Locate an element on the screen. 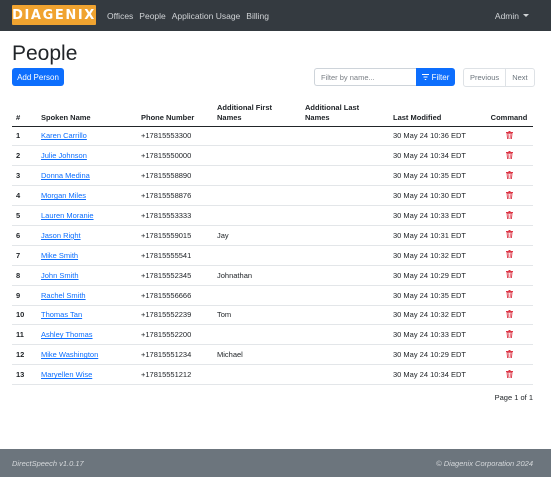 This screenshot has width=551, height=477. person-name-link: Ashley Thomas is located at coordinates (67, 334).